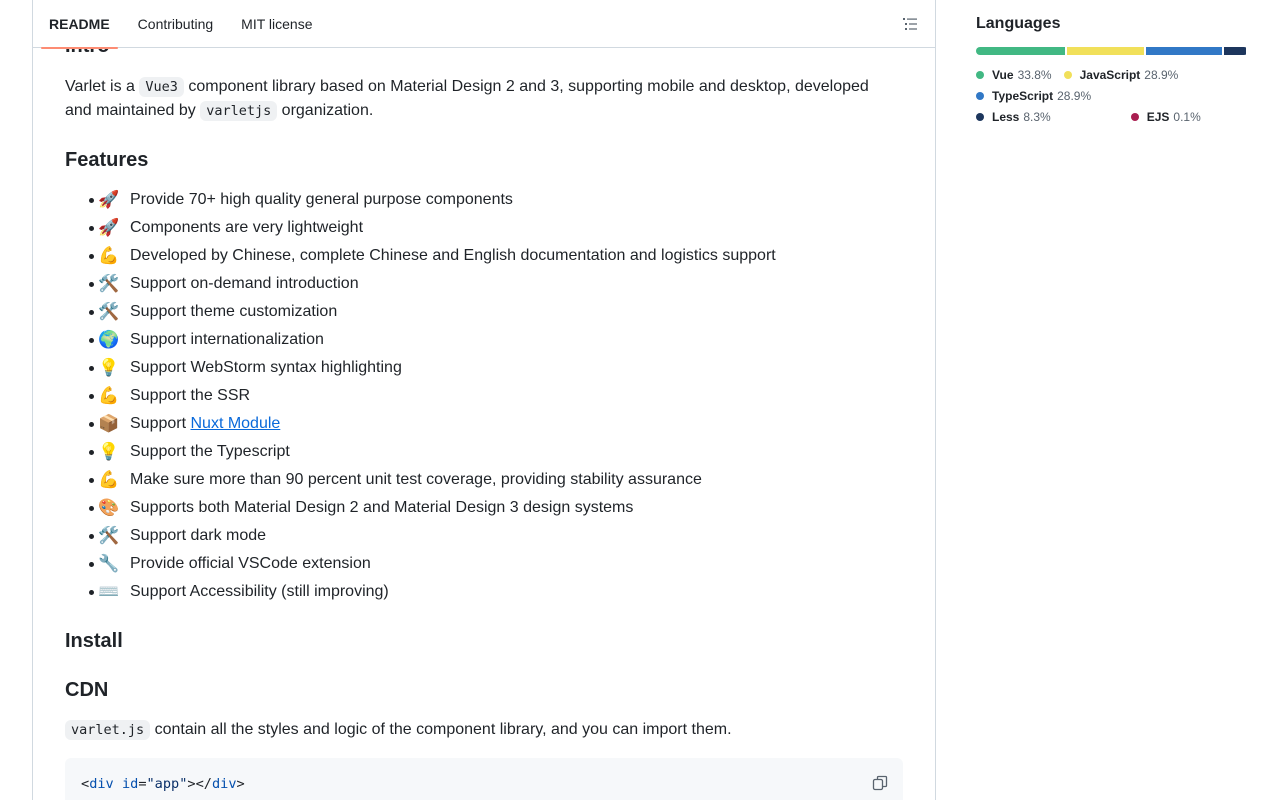 Image resolution: width=1280 pixels, height=800 pixels. What do you see at coordinates (1110, 74) in the screenshot?
I see `language-name: JavaScript` at bounding box center [1110, 74].